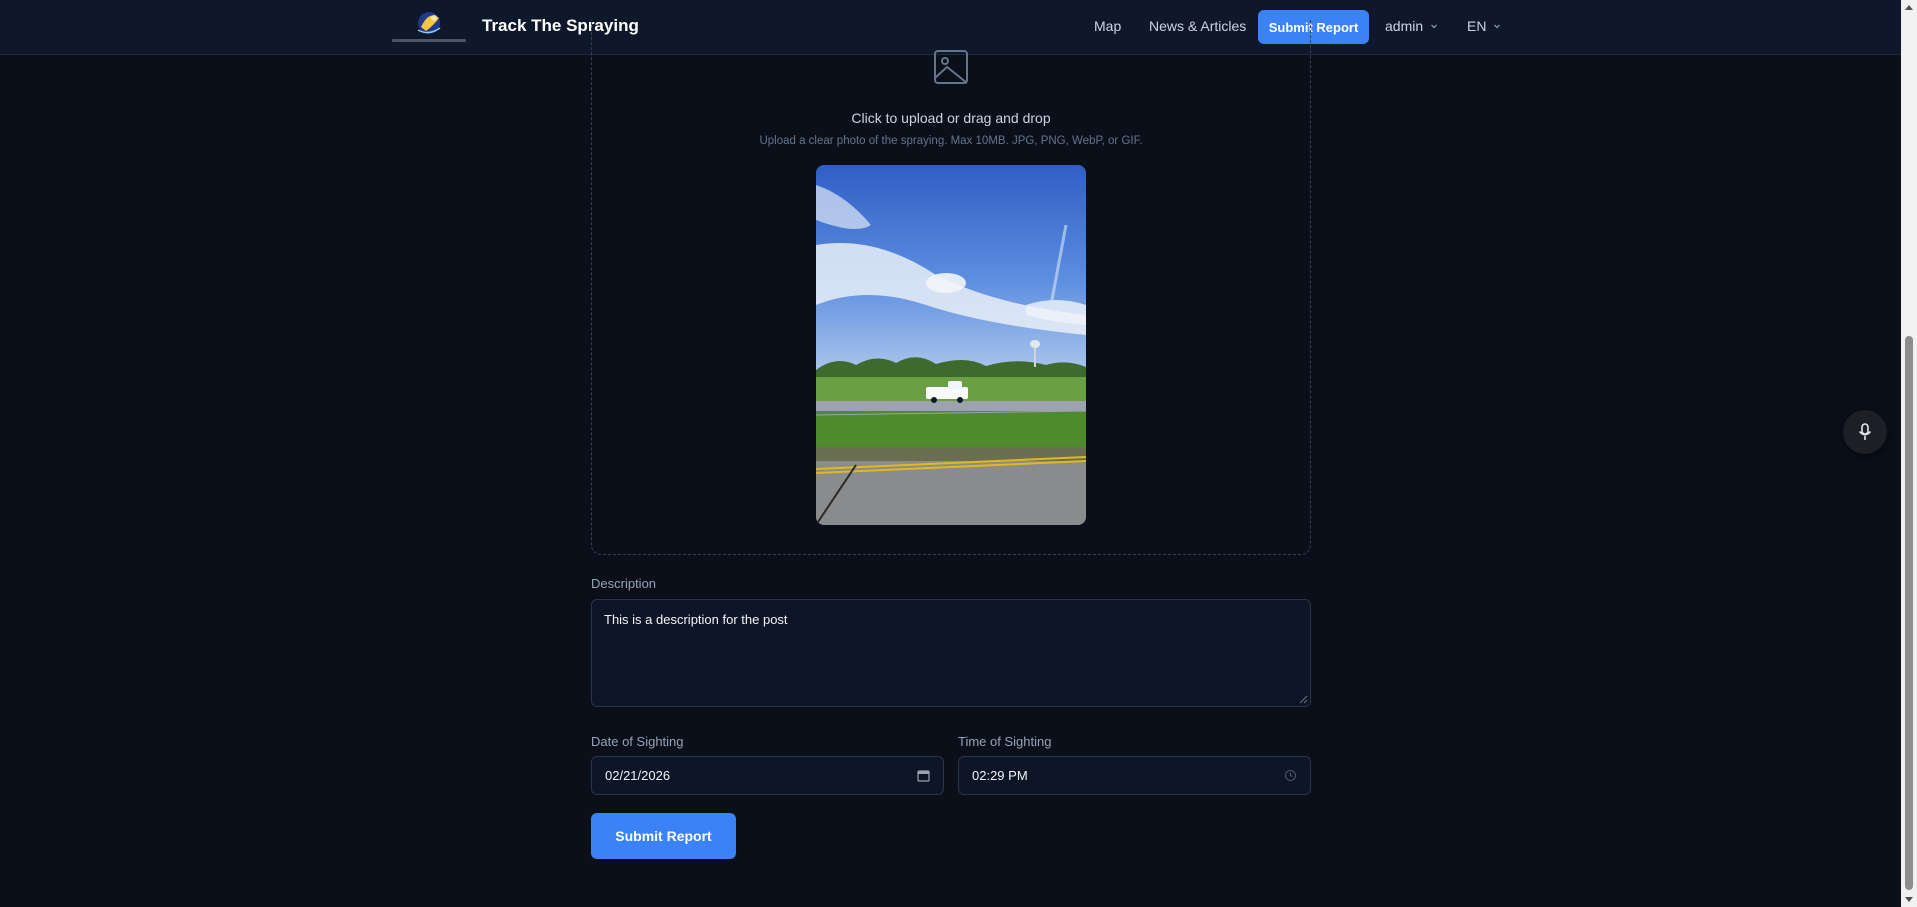 This screenshot has width=1917, height=907. I want to click on page-scrollbar, so click(1909, 453).